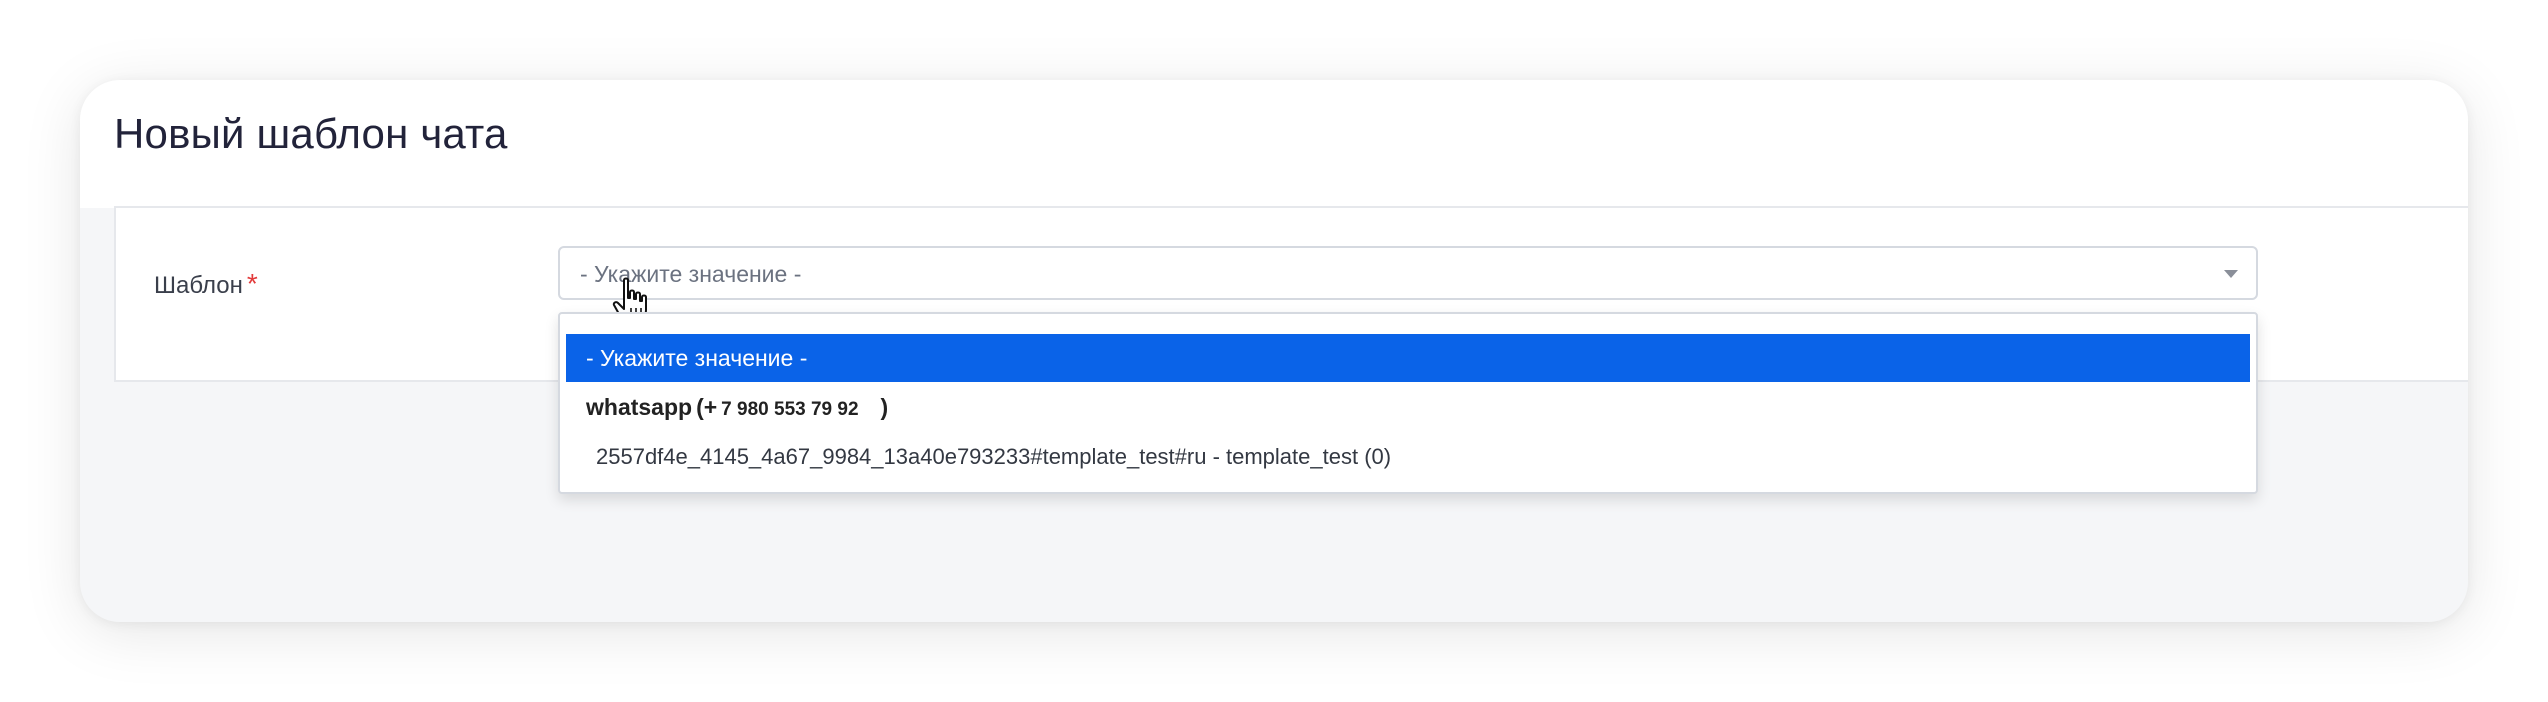 The image size is (2548, 702). I want to click on chevron-down-icon, so click(2231, 274).